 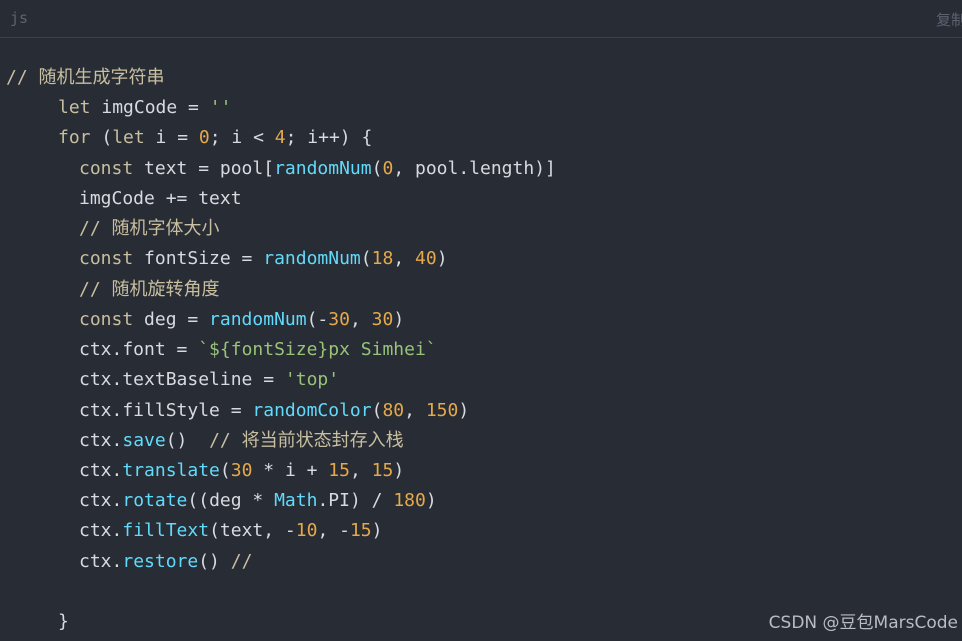 I want to click on code-block-header: js 复制, so click(x=481, y=19).